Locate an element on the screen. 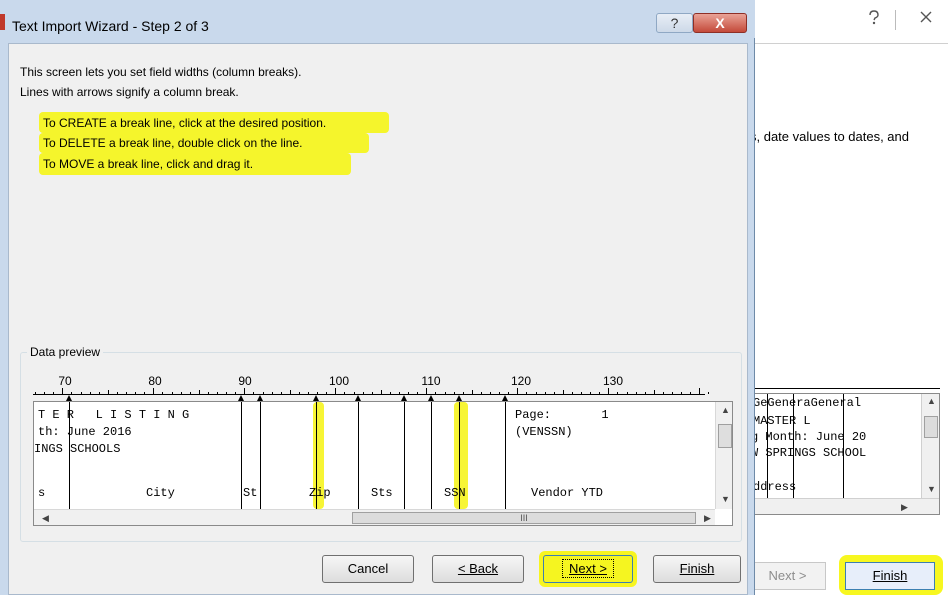 The width and height of the screenshot is (948, 595). next-button: Next > is located at coordinates (588, 569).